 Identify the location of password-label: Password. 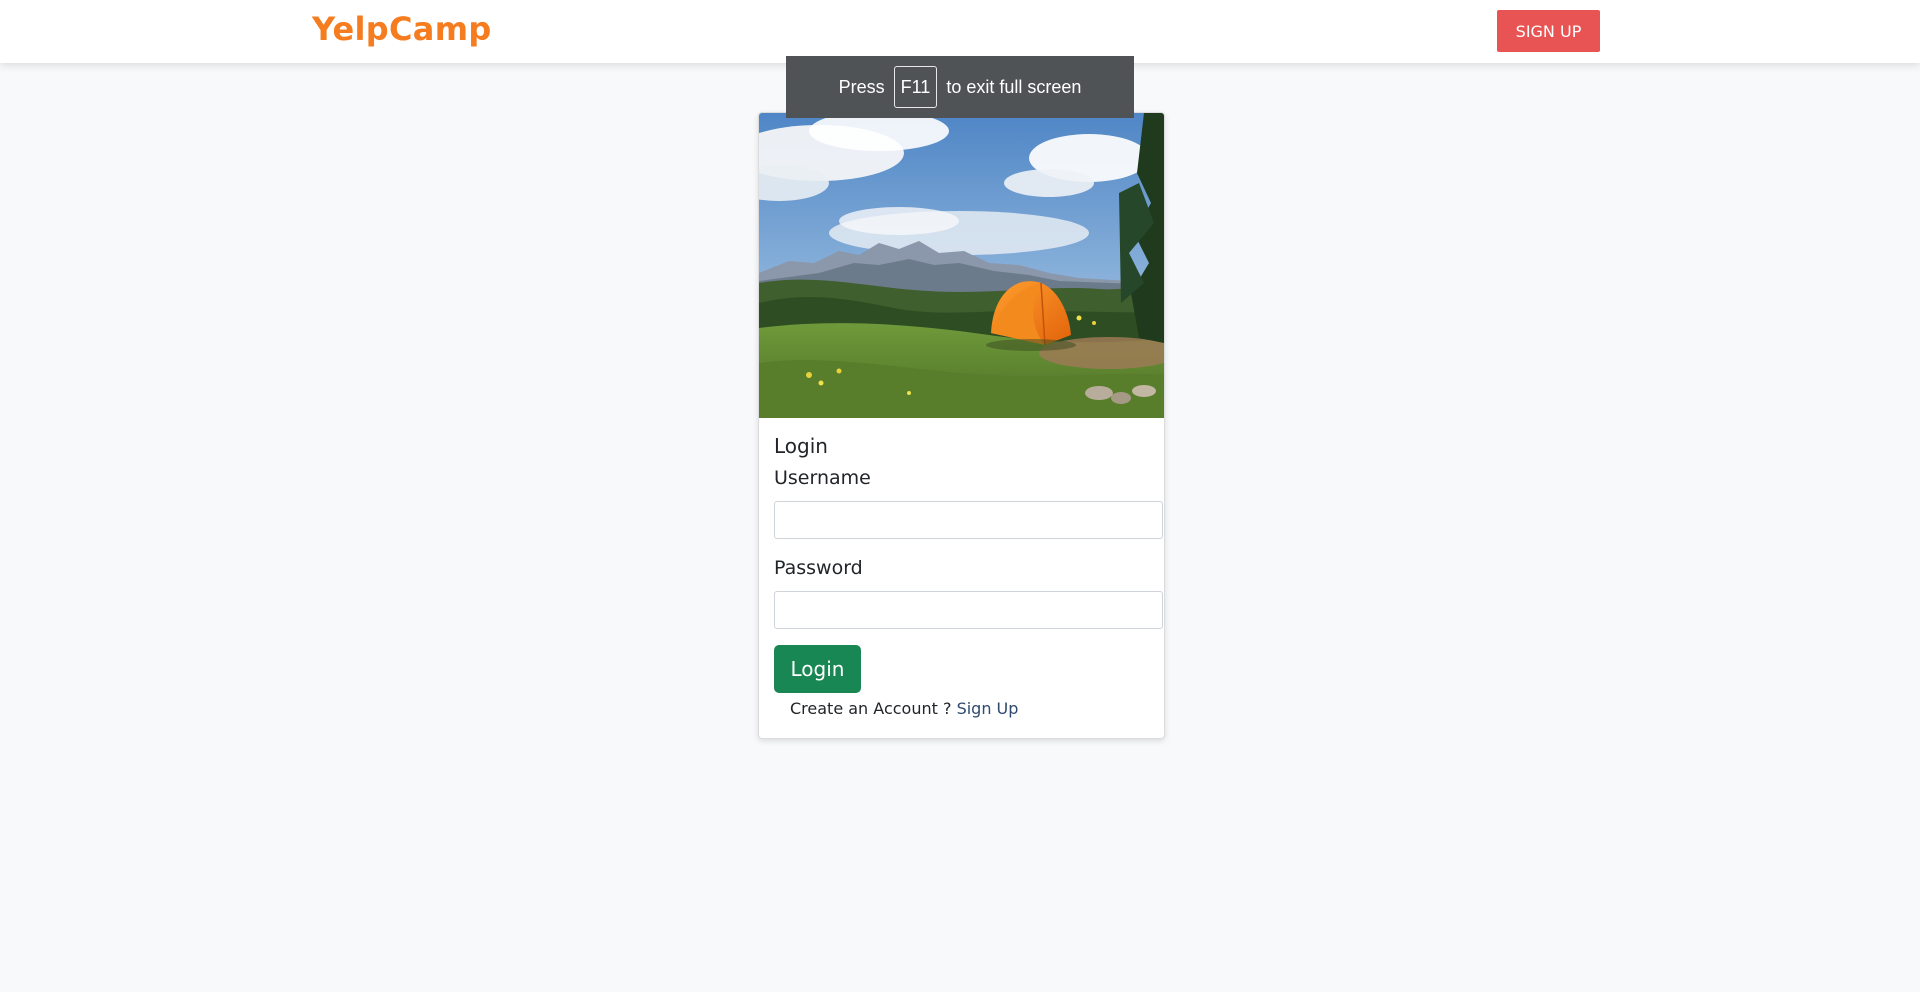
(818, 568).